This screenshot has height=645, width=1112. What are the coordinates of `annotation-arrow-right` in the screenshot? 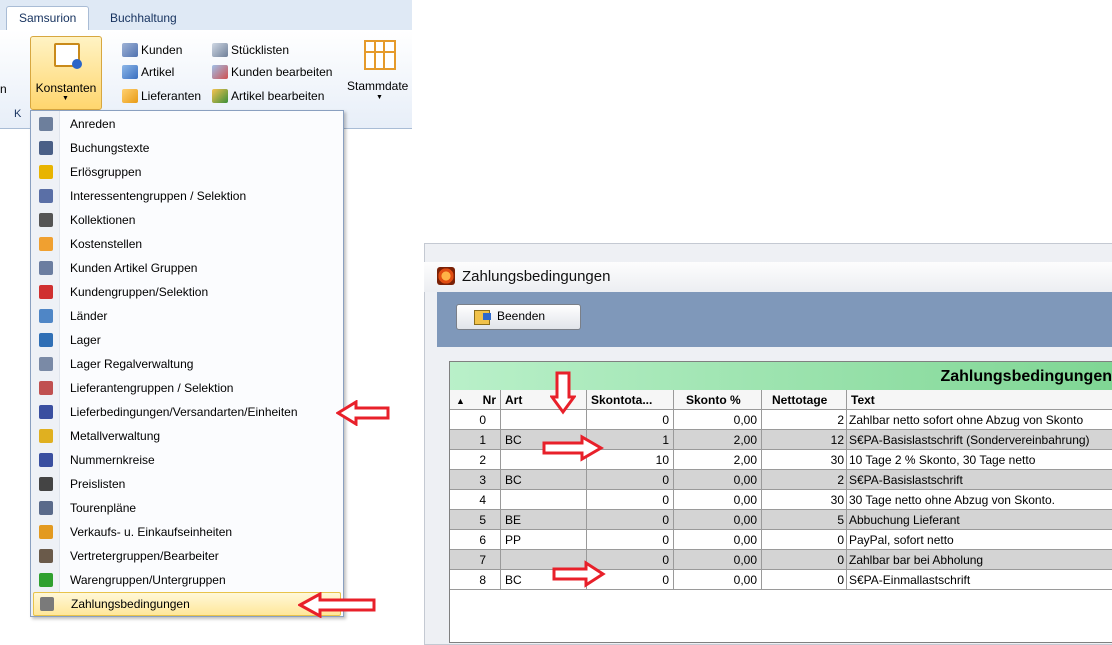 It's located at (579, 574).